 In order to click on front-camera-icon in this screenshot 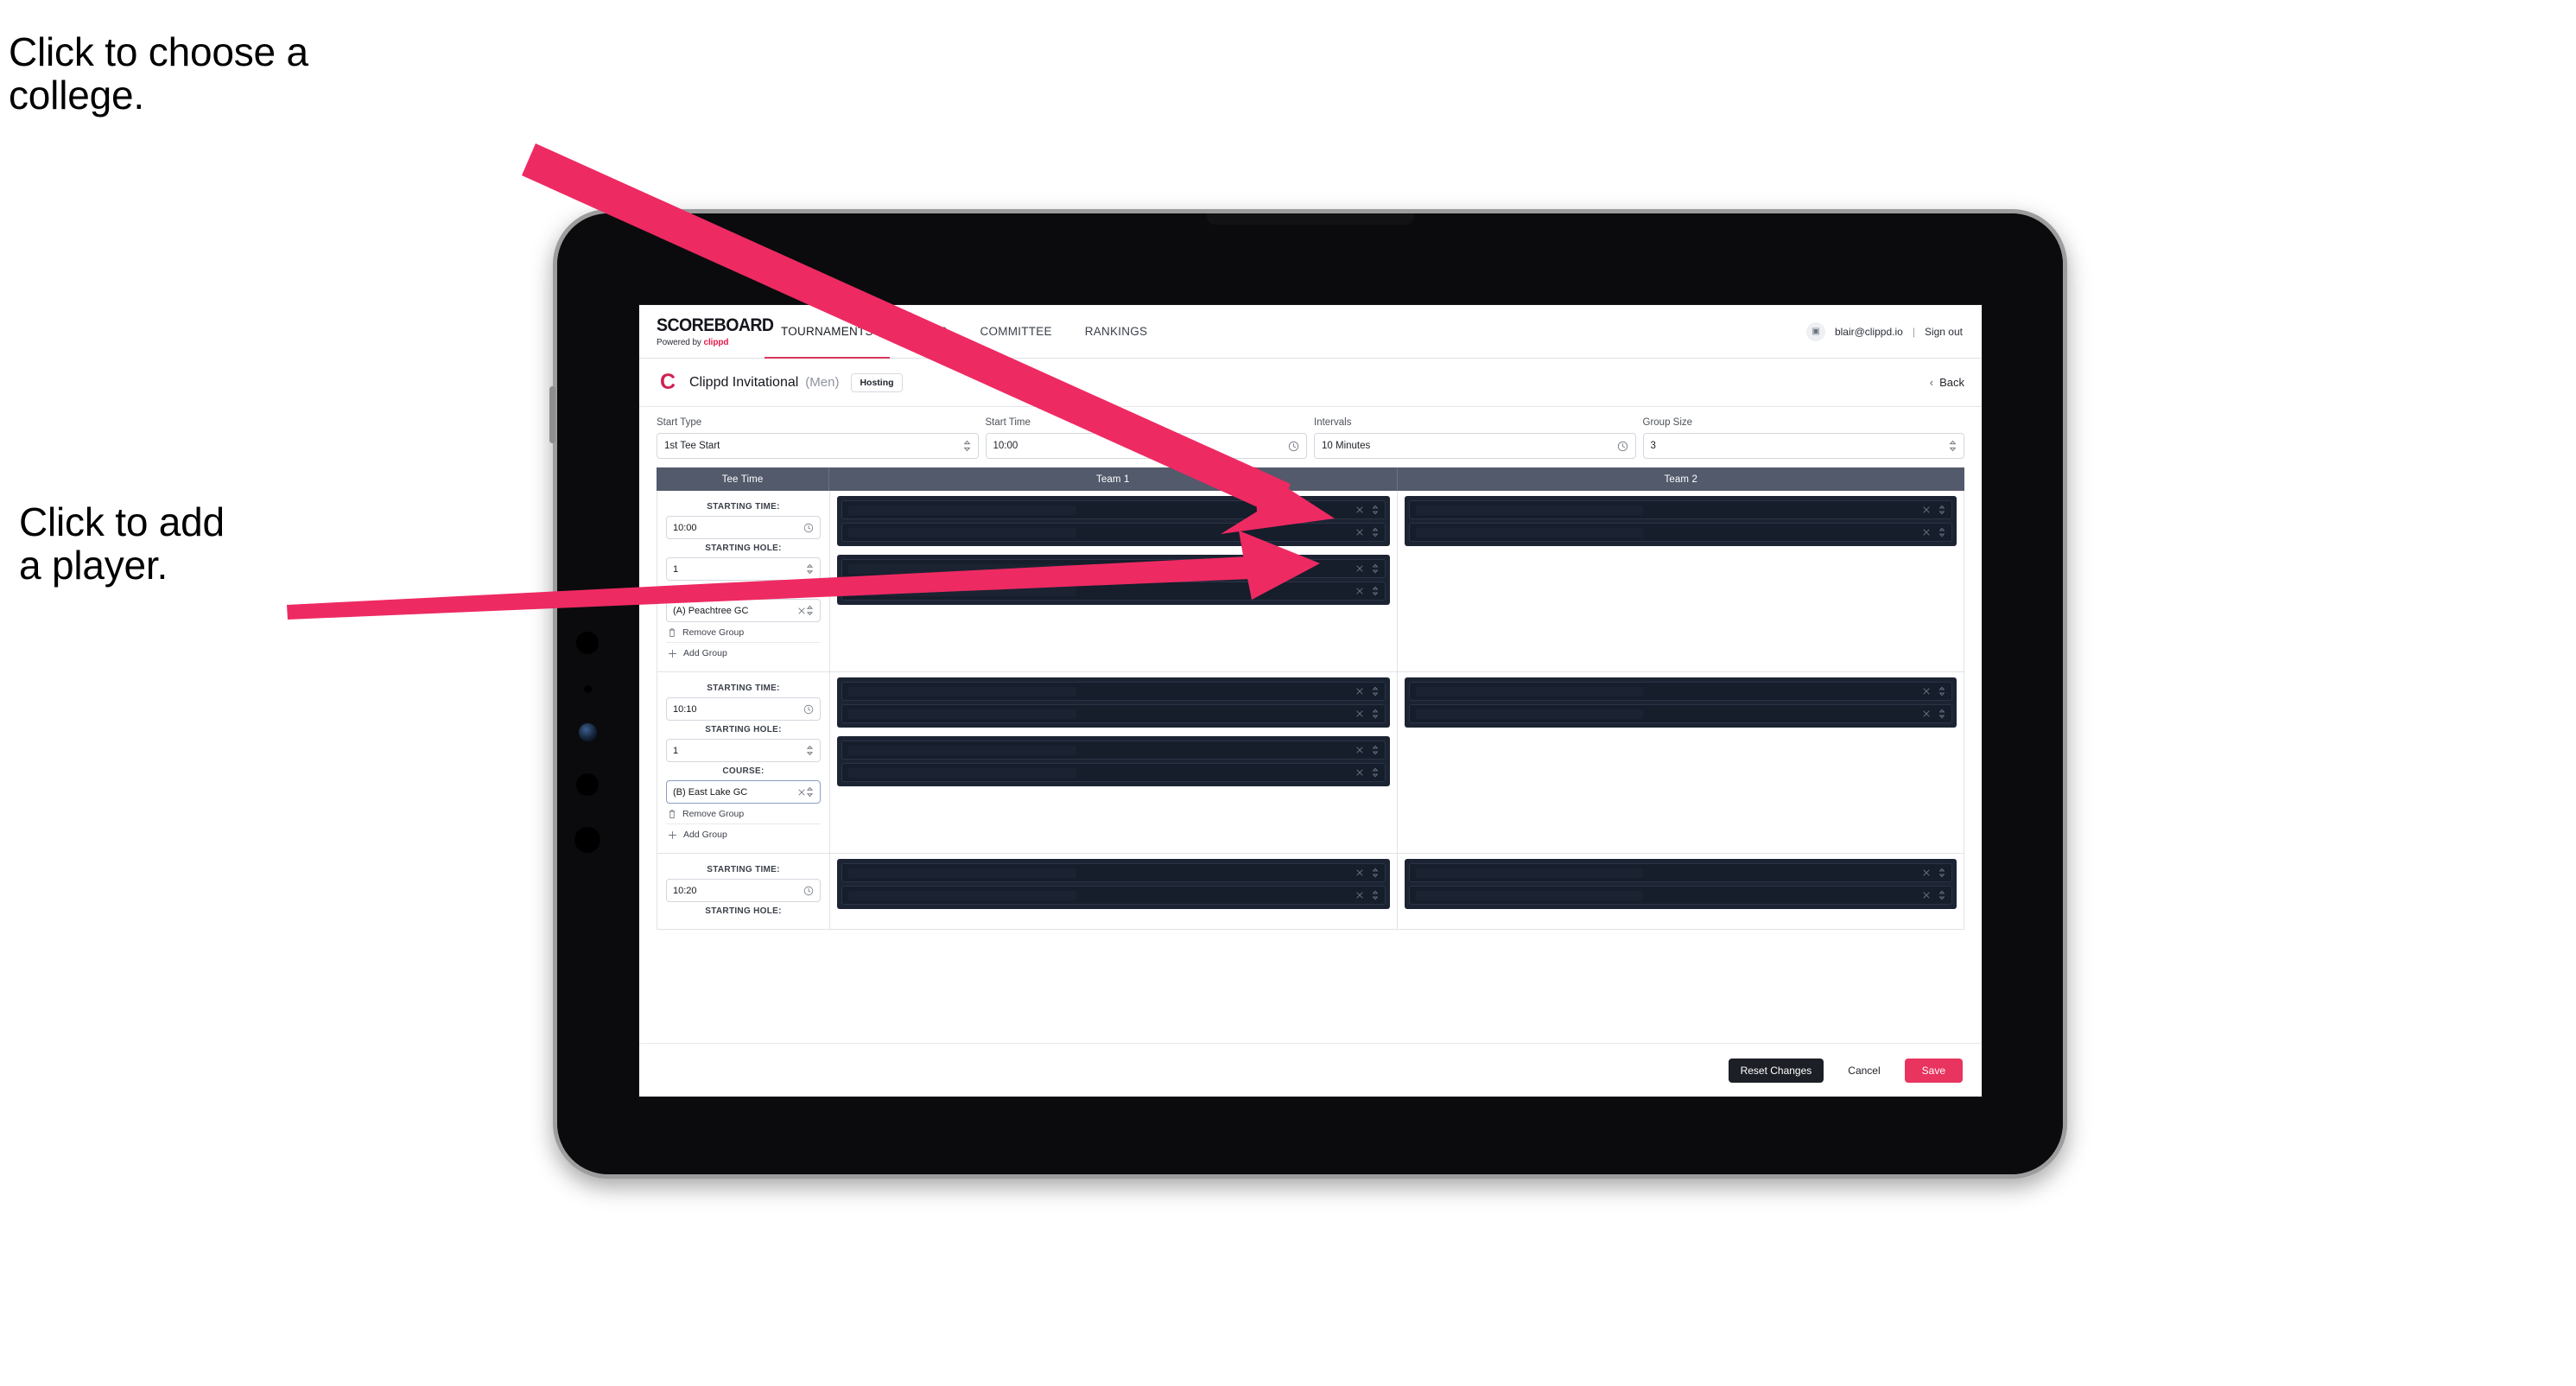, I will do `click(587, 643)`.